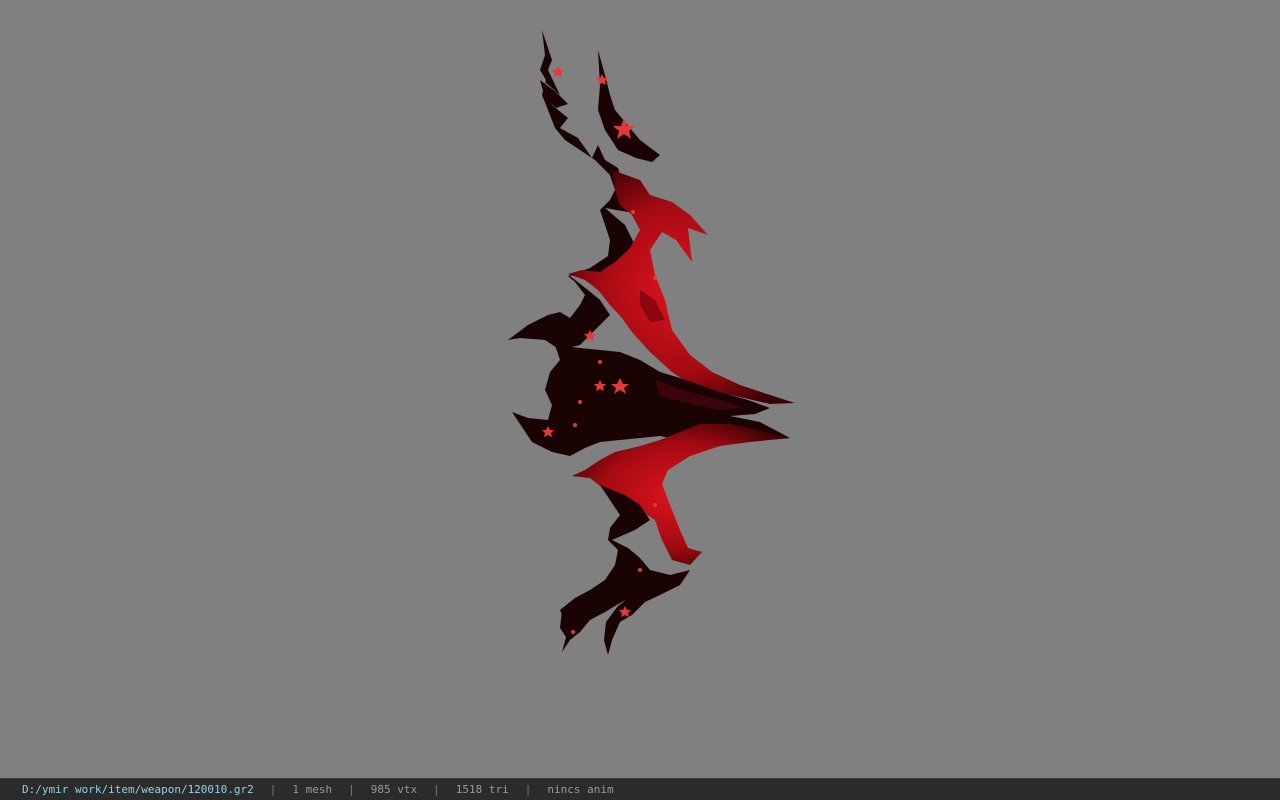  I want to click on vertex-count: 985 vtx, so click(394, 789).